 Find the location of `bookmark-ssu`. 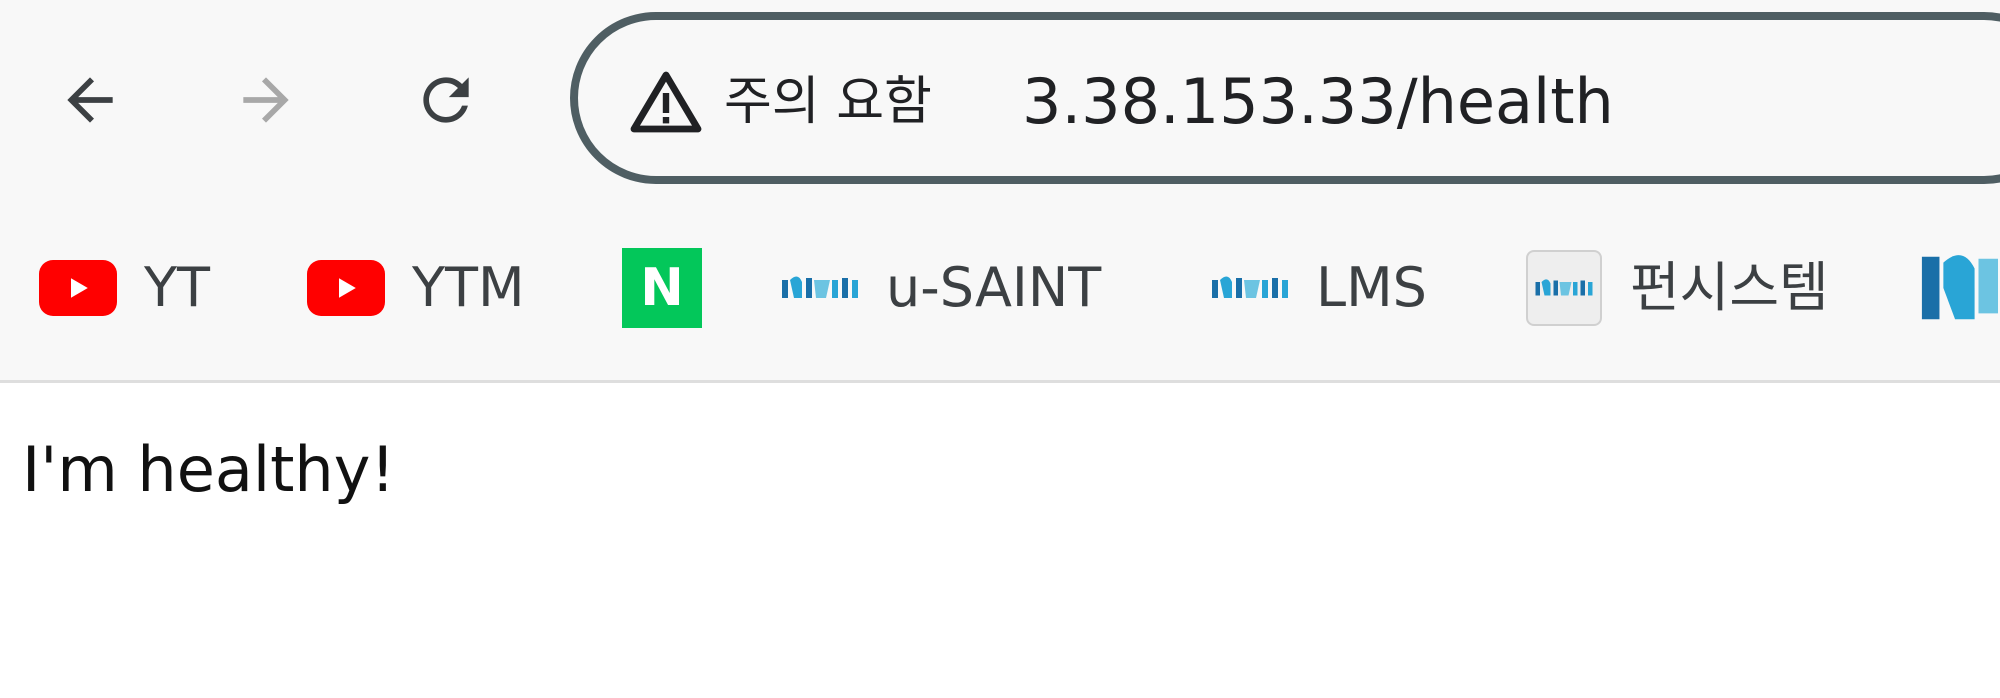

bookmark-ssu is located at coordinates (1958, 288).